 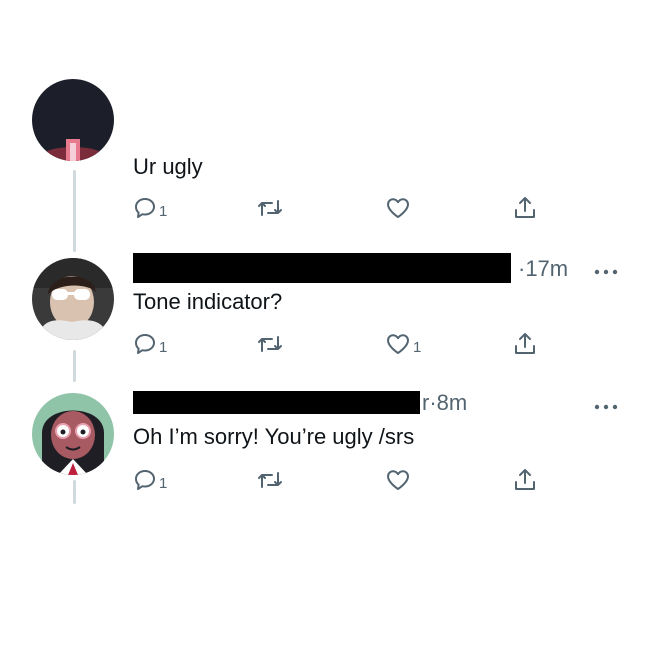 What do you see at coordinates (445, 402) in the screenshot?
I see `tweet-timestamp: r·8m` at bounding box center [445, 402].